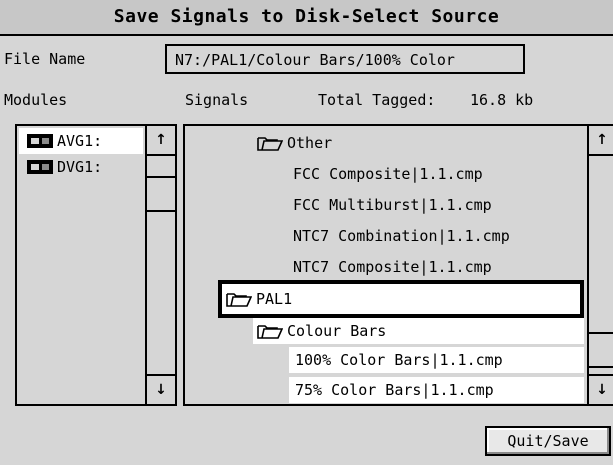  I want to click on signal-label: 75% Color Bars|1.1.cmp, so click(394, 390).